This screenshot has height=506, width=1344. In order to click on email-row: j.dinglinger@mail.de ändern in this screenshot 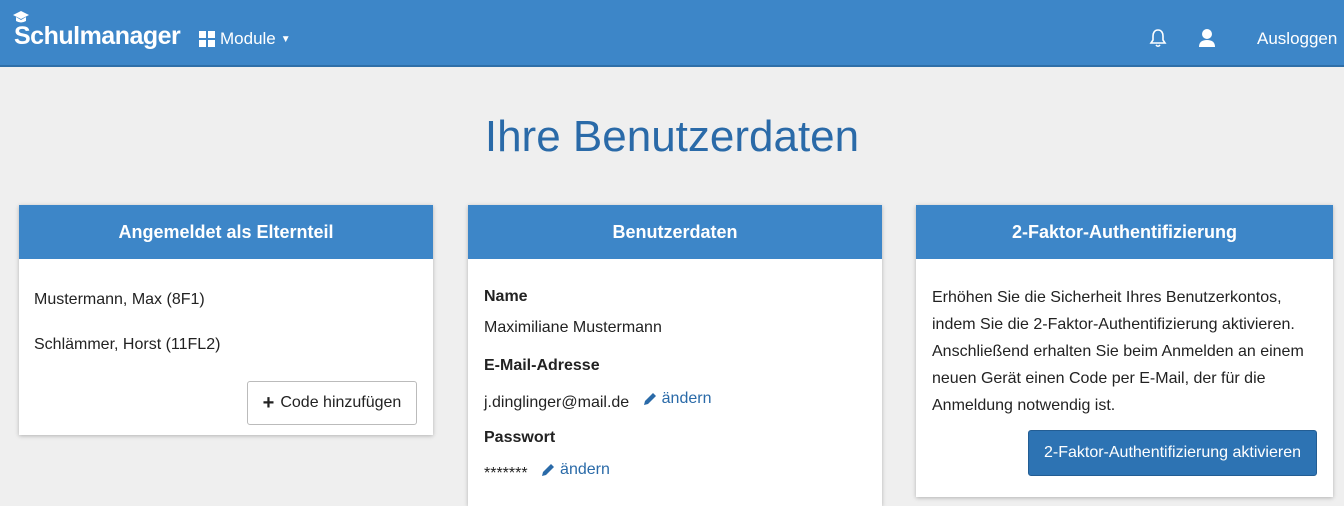, I will do `click(597, 401)`.